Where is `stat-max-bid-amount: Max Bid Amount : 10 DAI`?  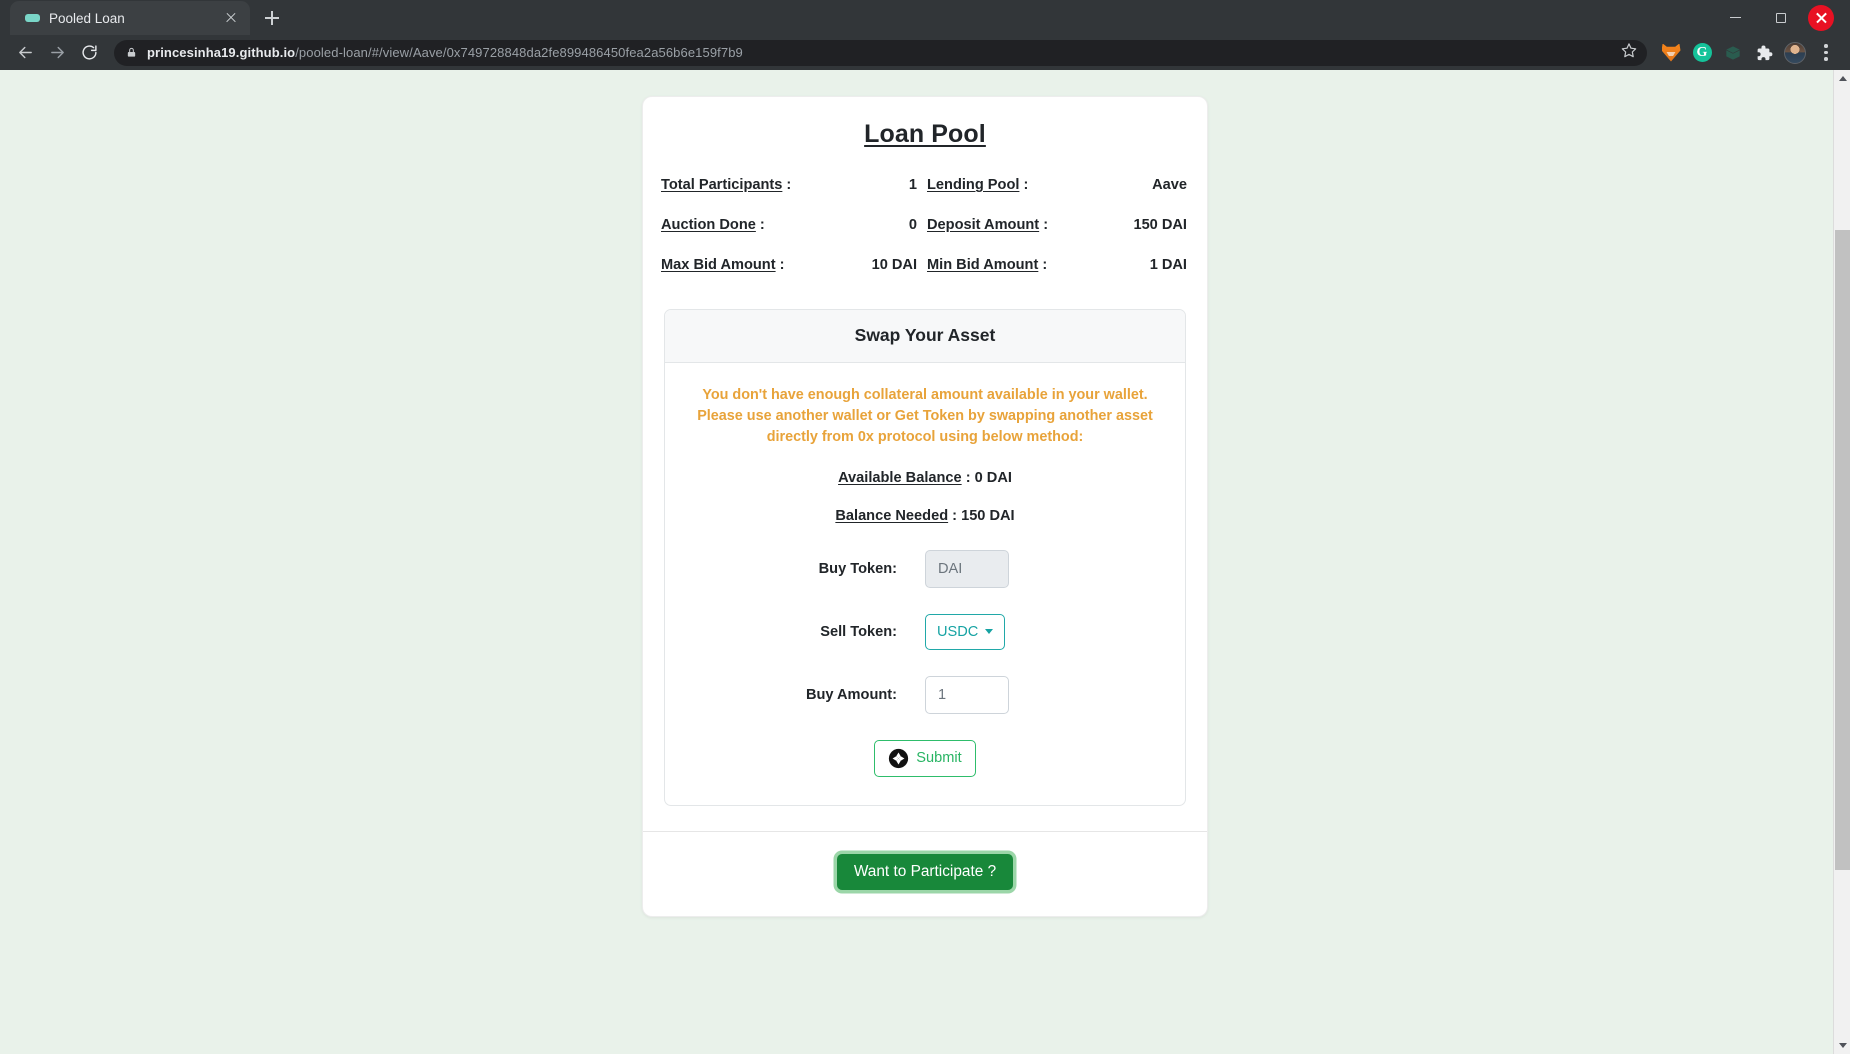
stat-max-bid-amount: Max Bid Amount : 10 DAI is located at coordinates (793, 265).